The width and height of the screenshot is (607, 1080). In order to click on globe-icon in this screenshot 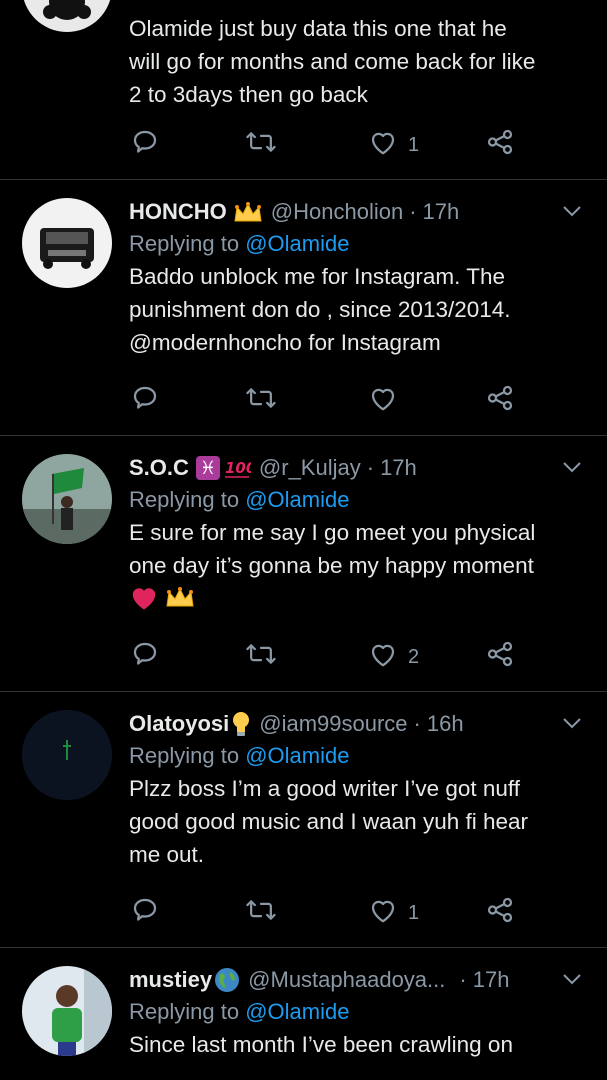, I will do `click(227, 980)`.